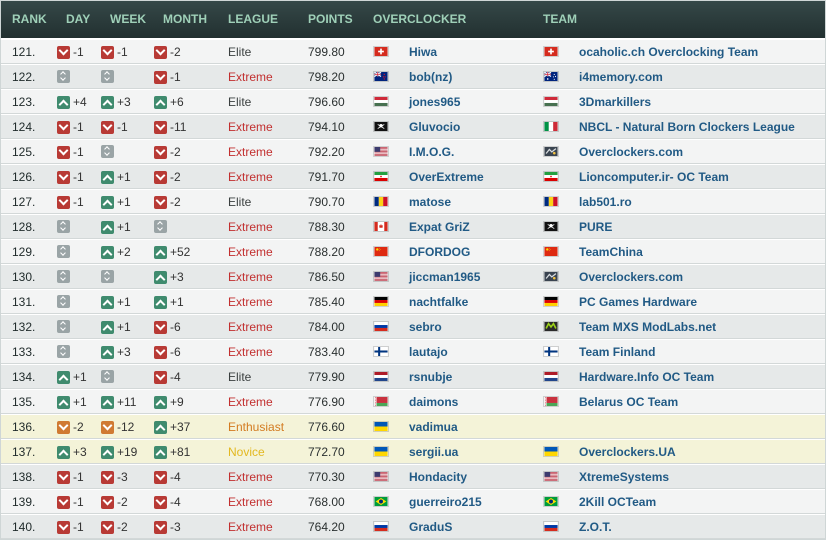  Describe the element at coordinates (381, 327) in the screenshot. I see `russia-flag` at that location.